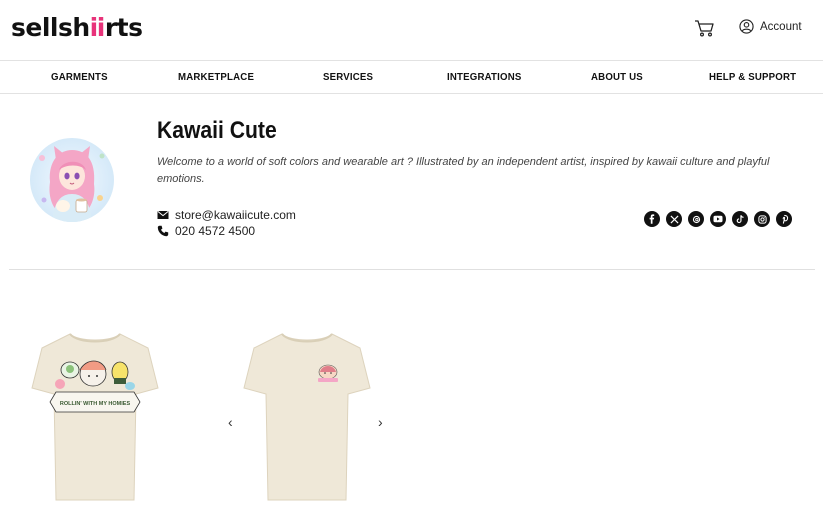  I want to click on section-divider, so click(412, 269).